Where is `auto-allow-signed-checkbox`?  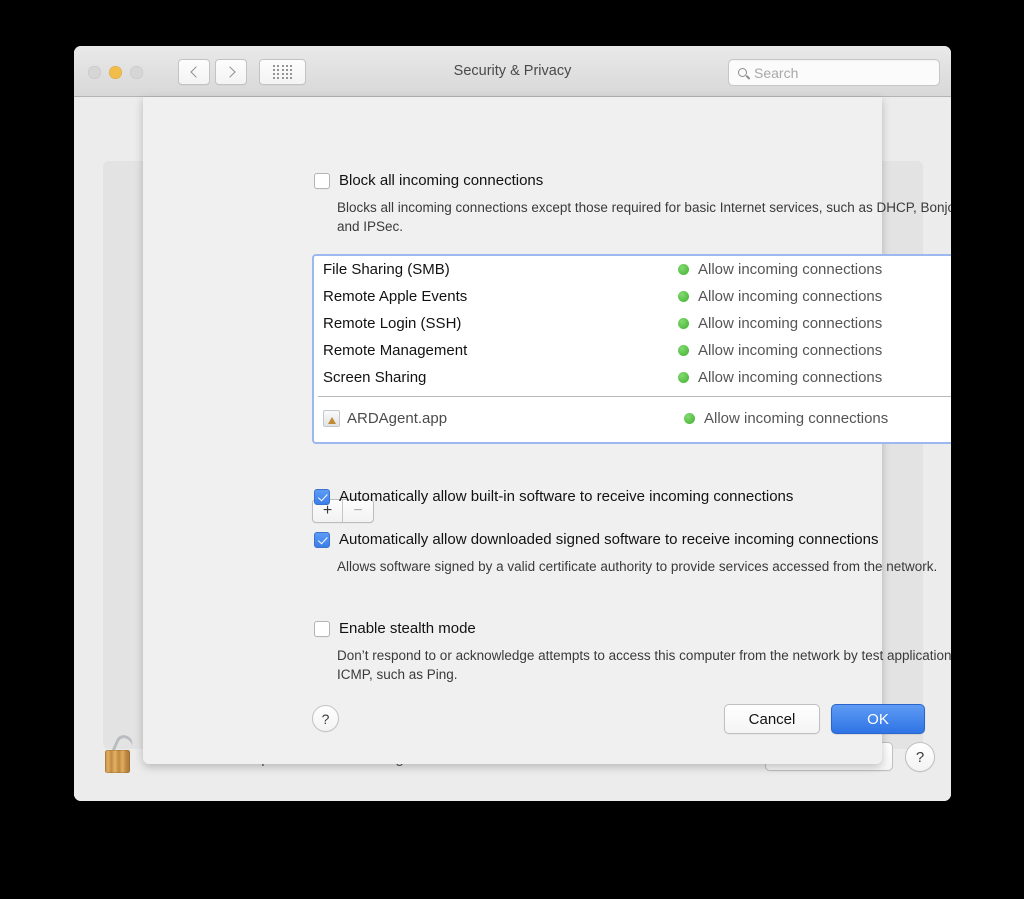
auto-allow-signed-checkbox is located at coordinates (322, 540).